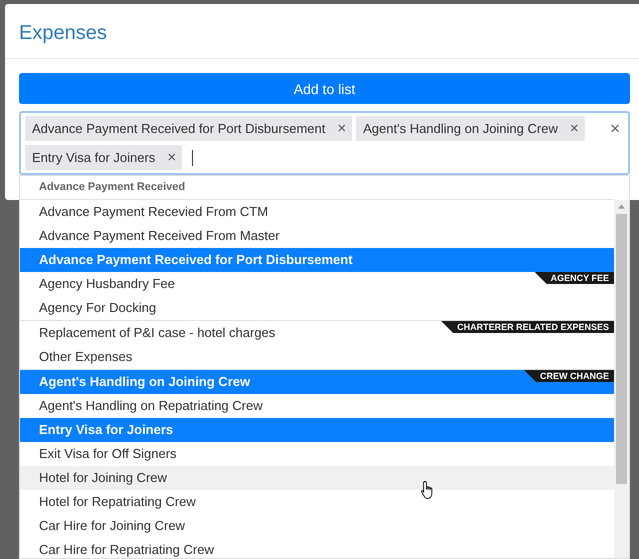  I want to click on add-to-list-button: Add to list, so click(324, 88).